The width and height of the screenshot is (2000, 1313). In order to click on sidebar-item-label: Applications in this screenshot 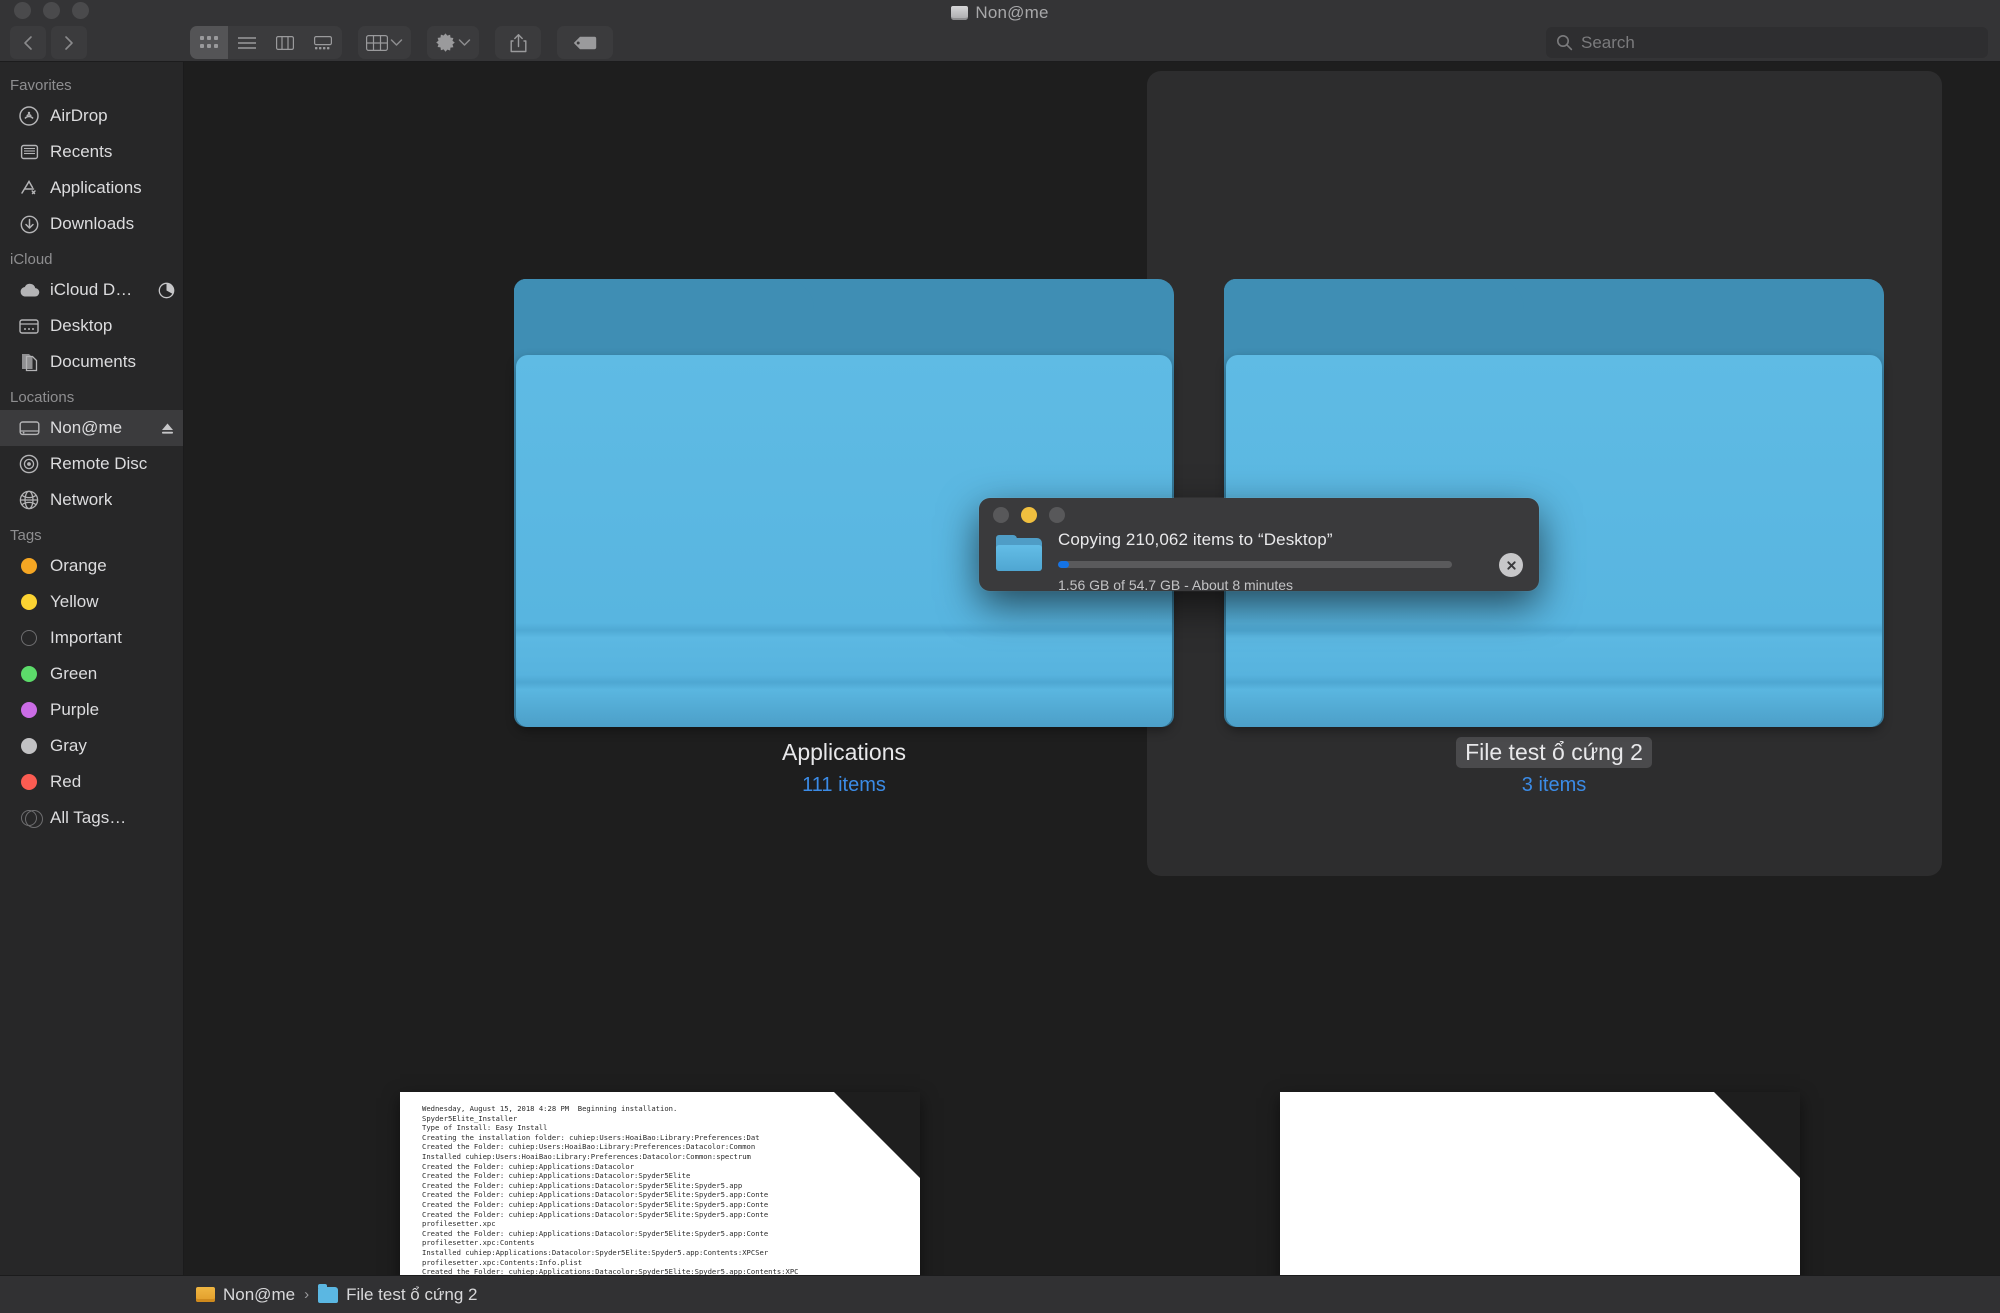, I will do `click(96, 187)`.